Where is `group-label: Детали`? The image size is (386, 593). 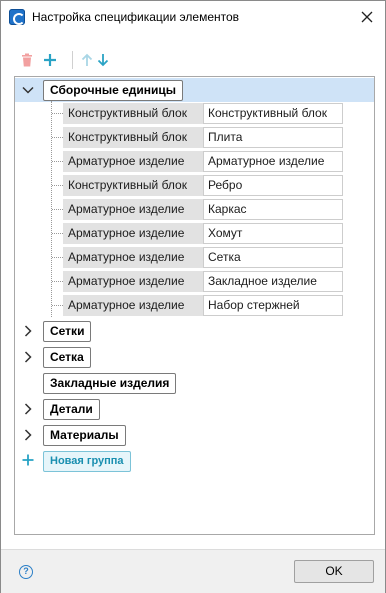
group-label: Детали is located at coordinates (71, 409).